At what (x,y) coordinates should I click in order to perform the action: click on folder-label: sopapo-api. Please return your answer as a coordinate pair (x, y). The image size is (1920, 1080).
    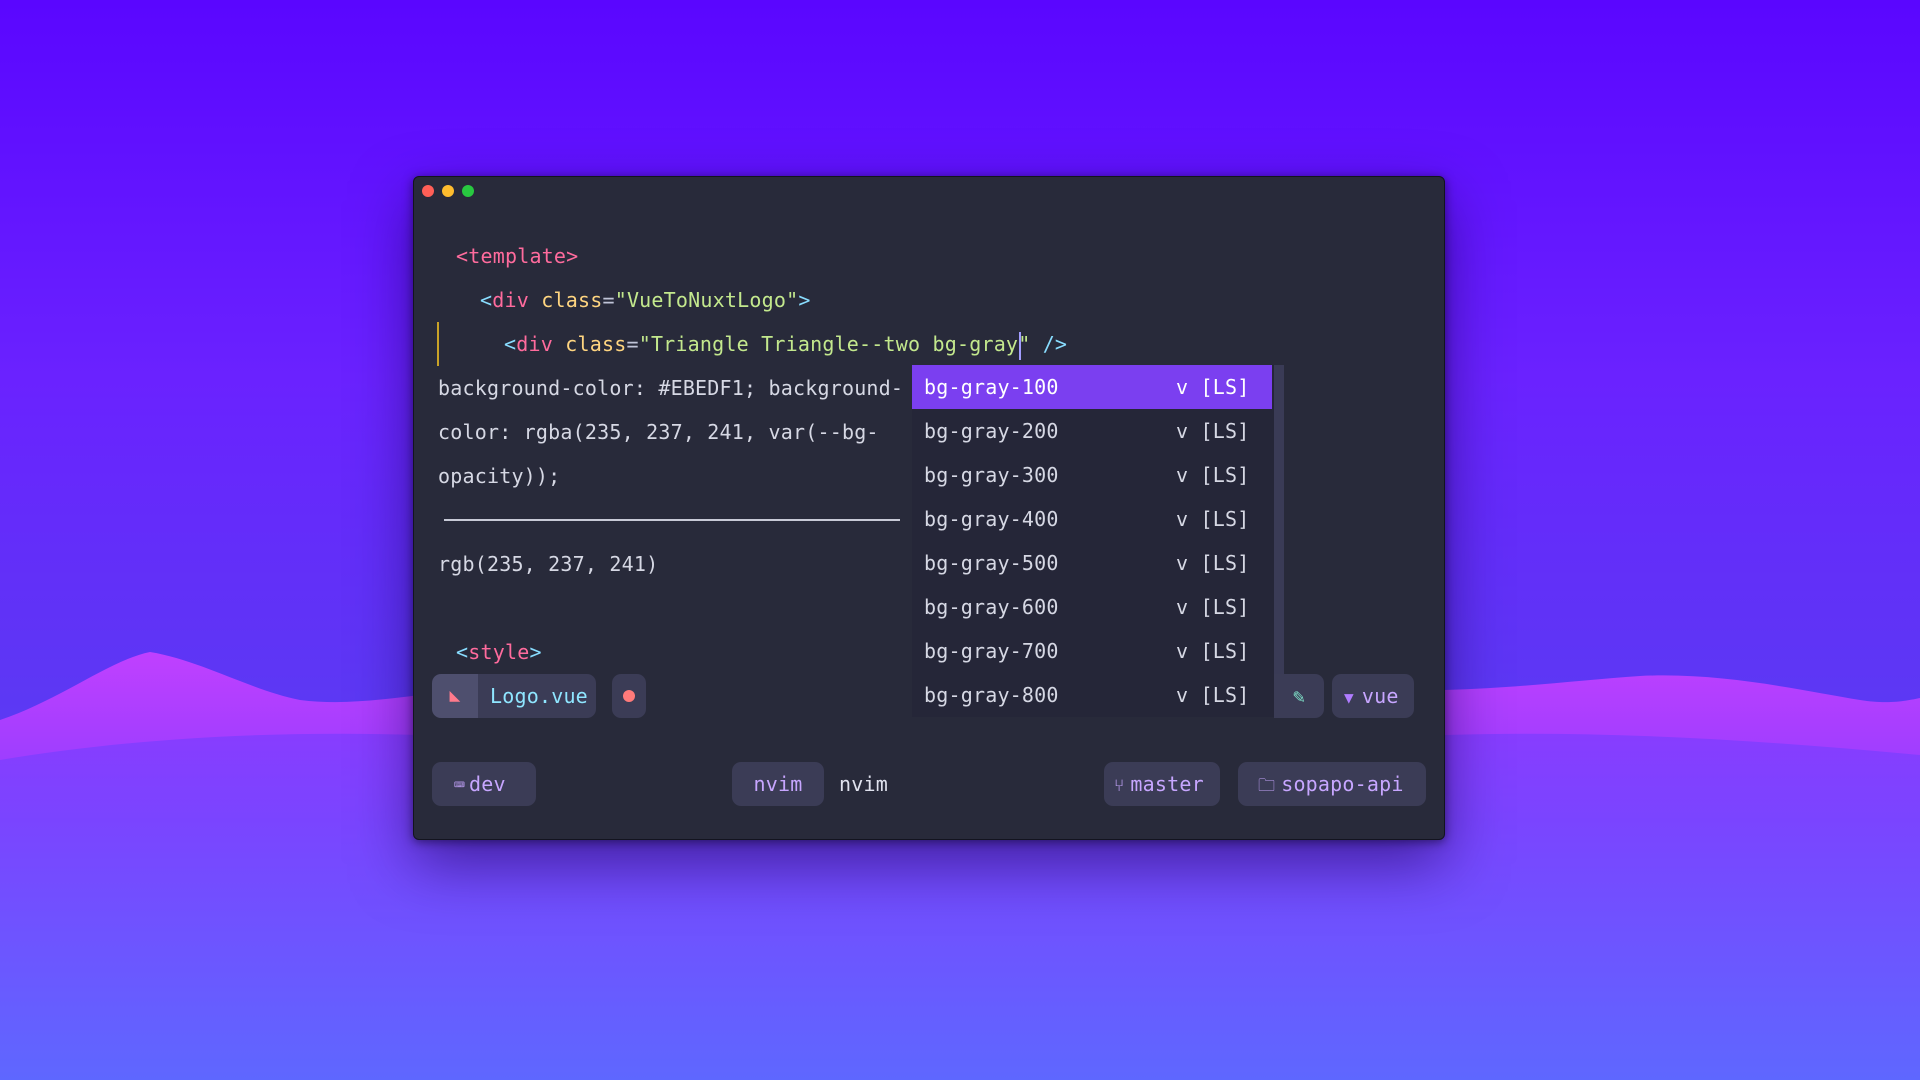
    Looking at the image, I should click on (1342, 784).